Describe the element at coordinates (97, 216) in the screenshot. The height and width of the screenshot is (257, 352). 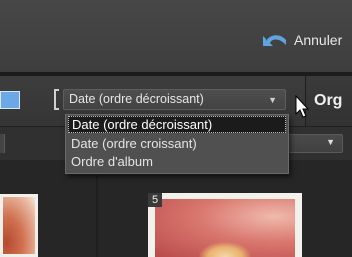
I see `grid-divider` at that location.